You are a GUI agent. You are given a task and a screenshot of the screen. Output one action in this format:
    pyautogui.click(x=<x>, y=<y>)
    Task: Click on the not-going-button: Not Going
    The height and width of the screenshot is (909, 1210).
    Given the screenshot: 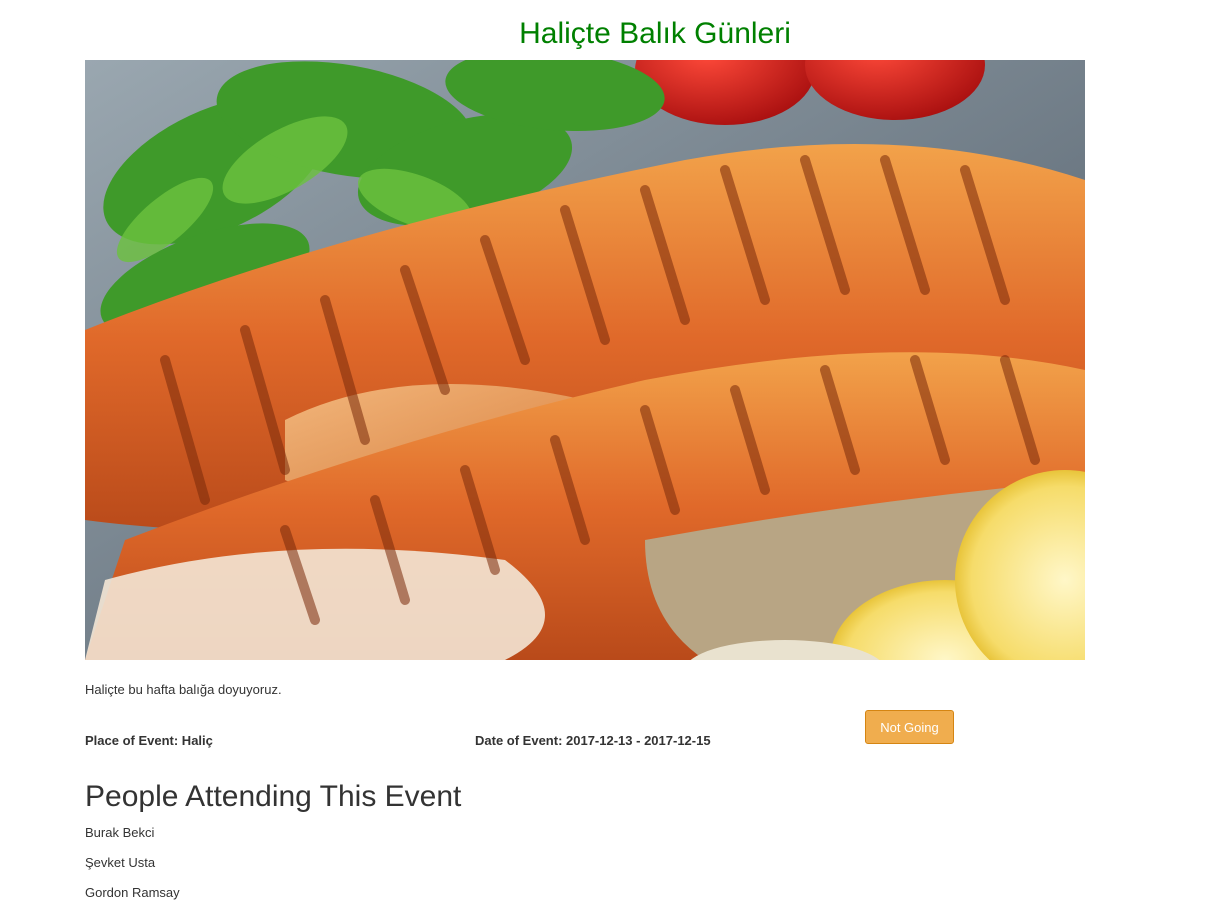 What is the action you would take?
    pyautogui.click(x=909, y=727)
    